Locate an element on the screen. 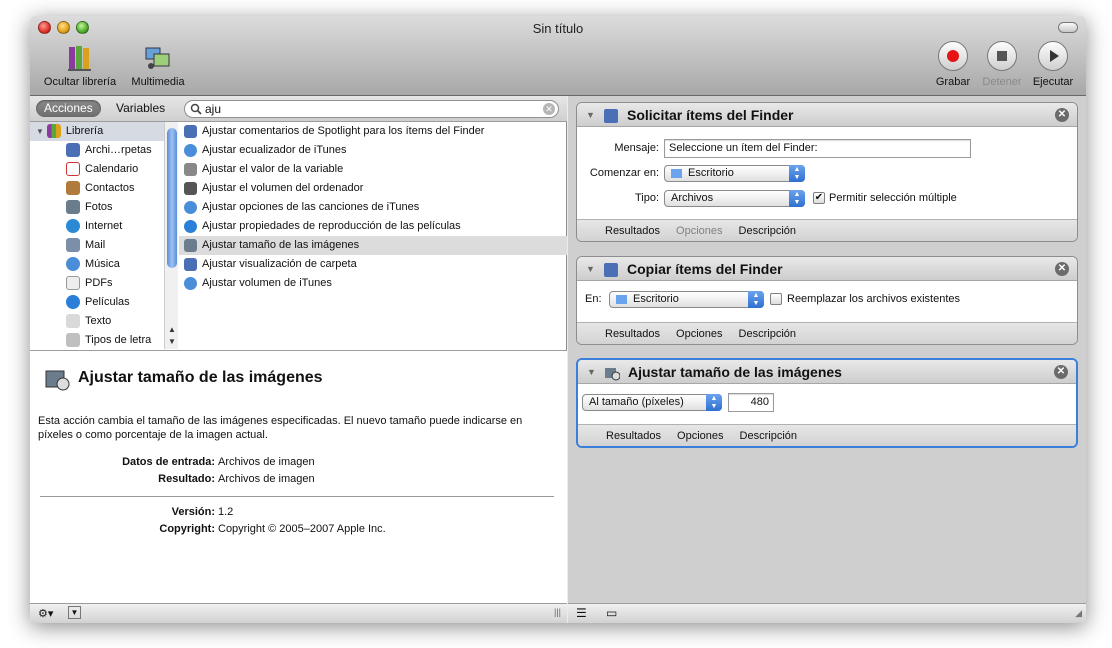 The height and width of the screenshot is (648, 1112). sidebar-item-internet: Internet is located at coordinates (103, 226).